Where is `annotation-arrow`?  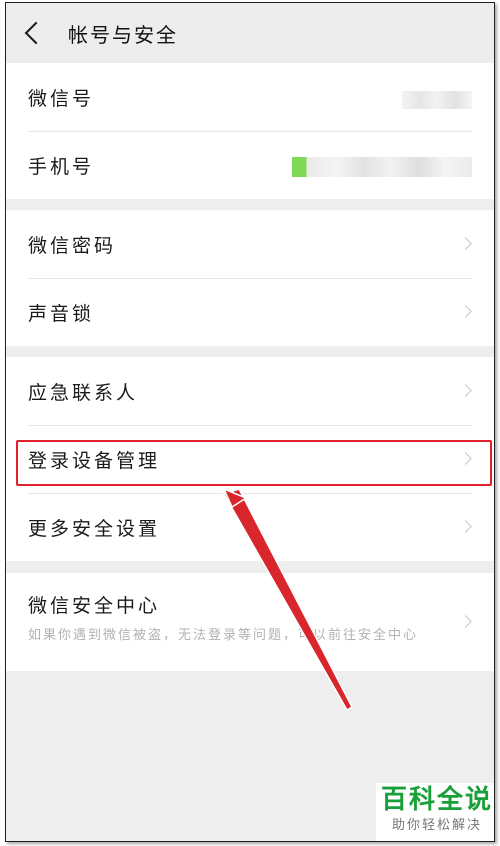 annotation-arrow is located at coordinates (287, 599).